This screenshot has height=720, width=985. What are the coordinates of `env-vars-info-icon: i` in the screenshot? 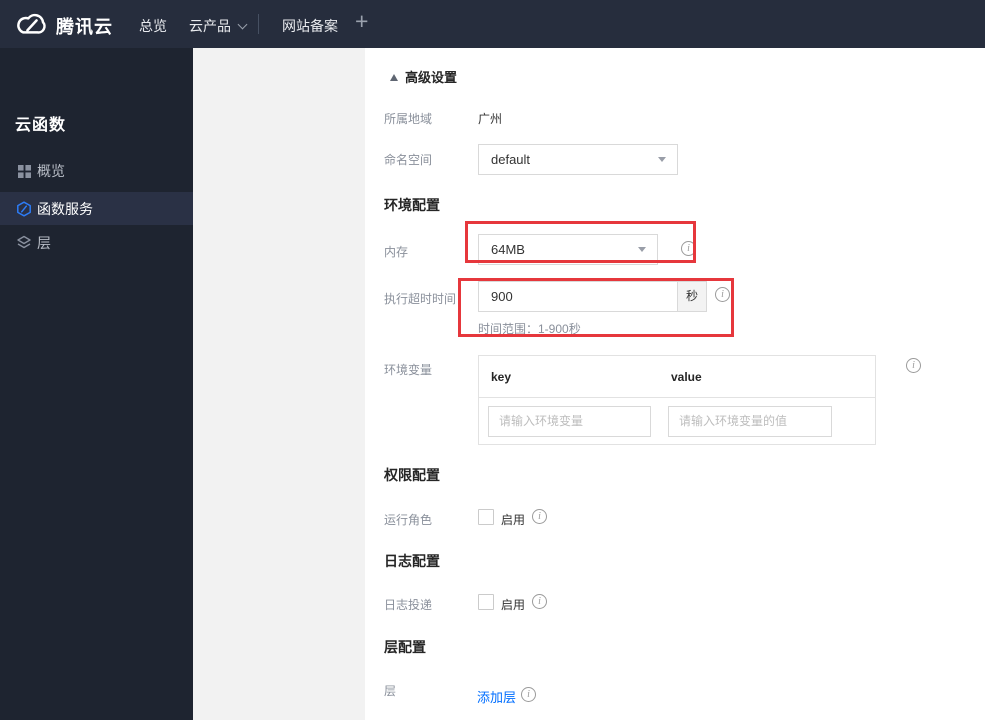 It's located at (913, 365).